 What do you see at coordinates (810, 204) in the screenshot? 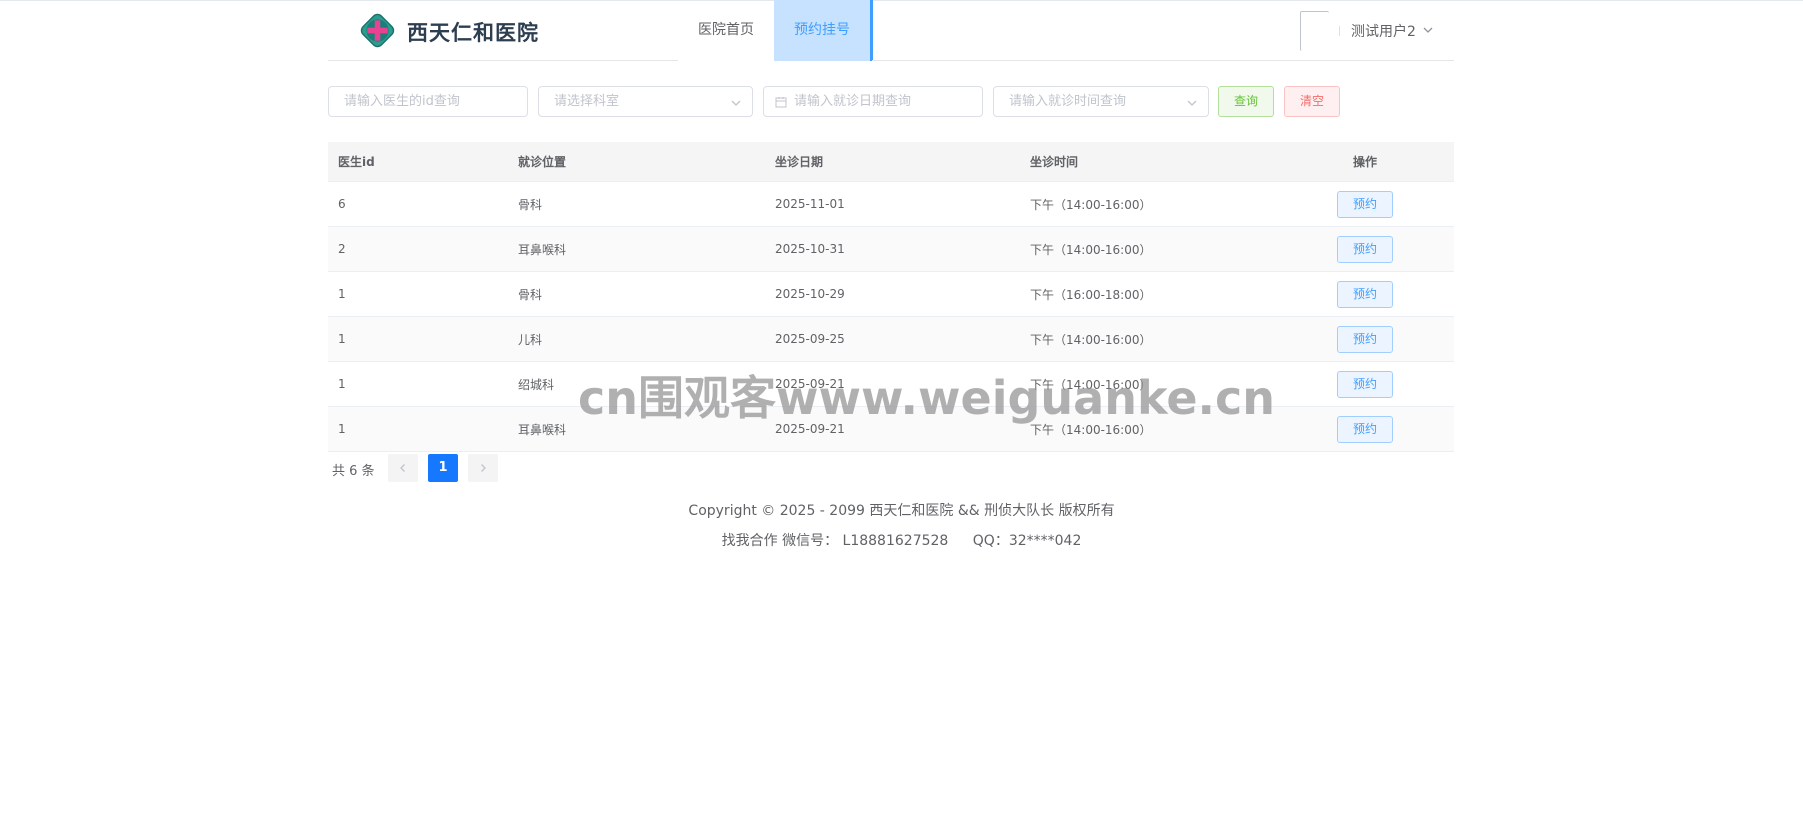
I see `cell-date: 2025-11-01` at bounding box center [810, 204].